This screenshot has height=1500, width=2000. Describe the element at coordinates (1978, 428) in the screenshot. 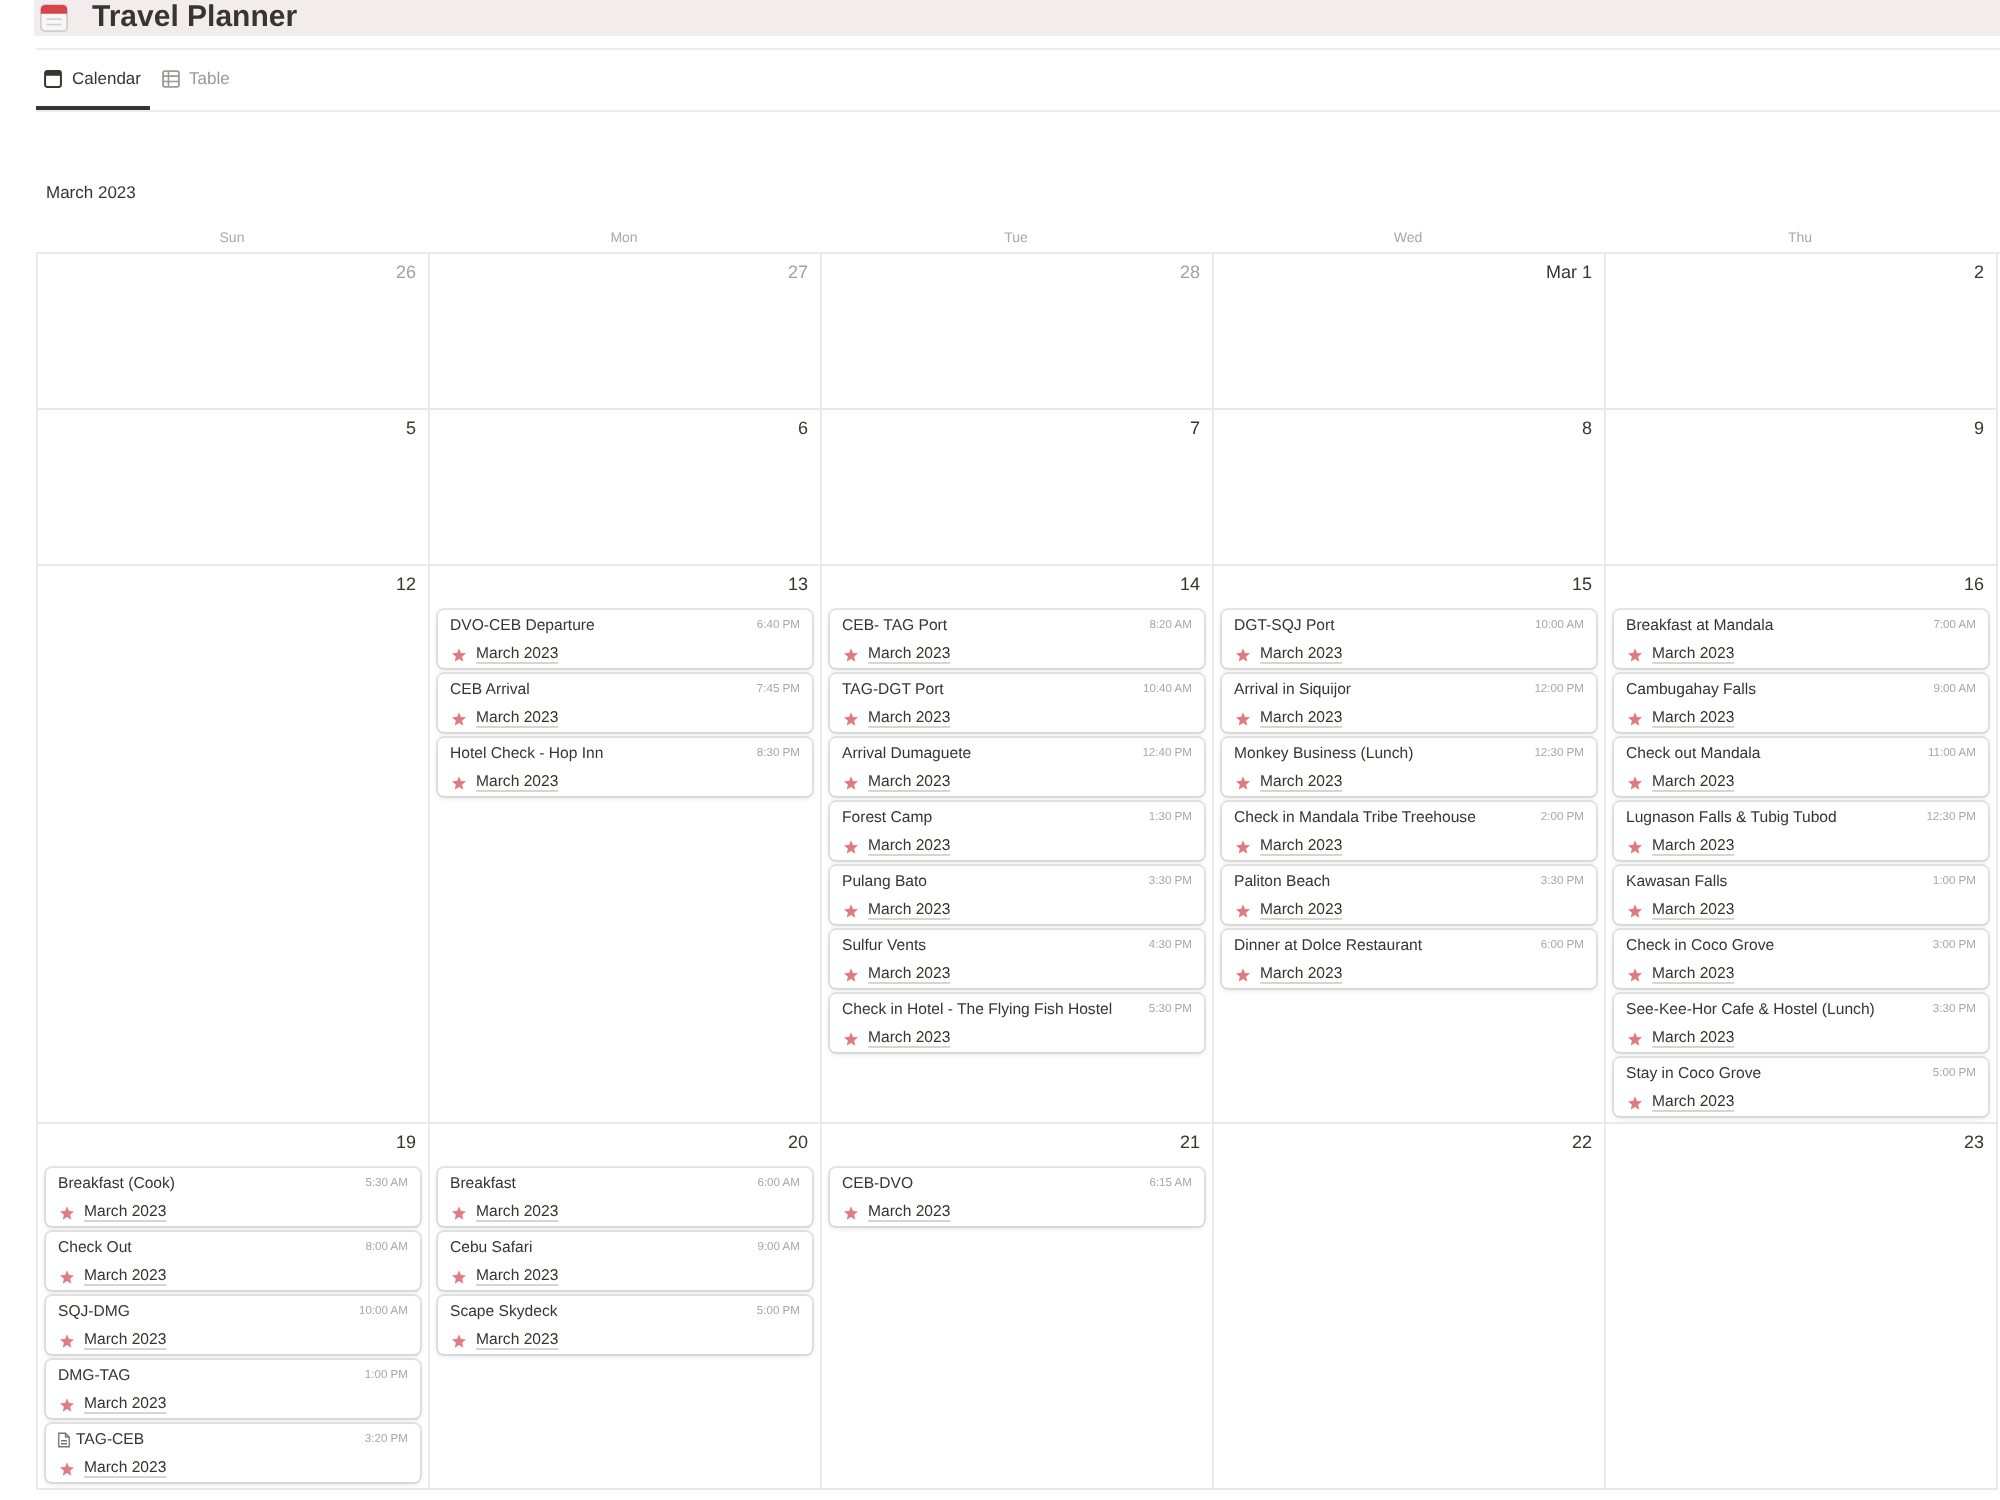

I see `day-number: 9` at that location.